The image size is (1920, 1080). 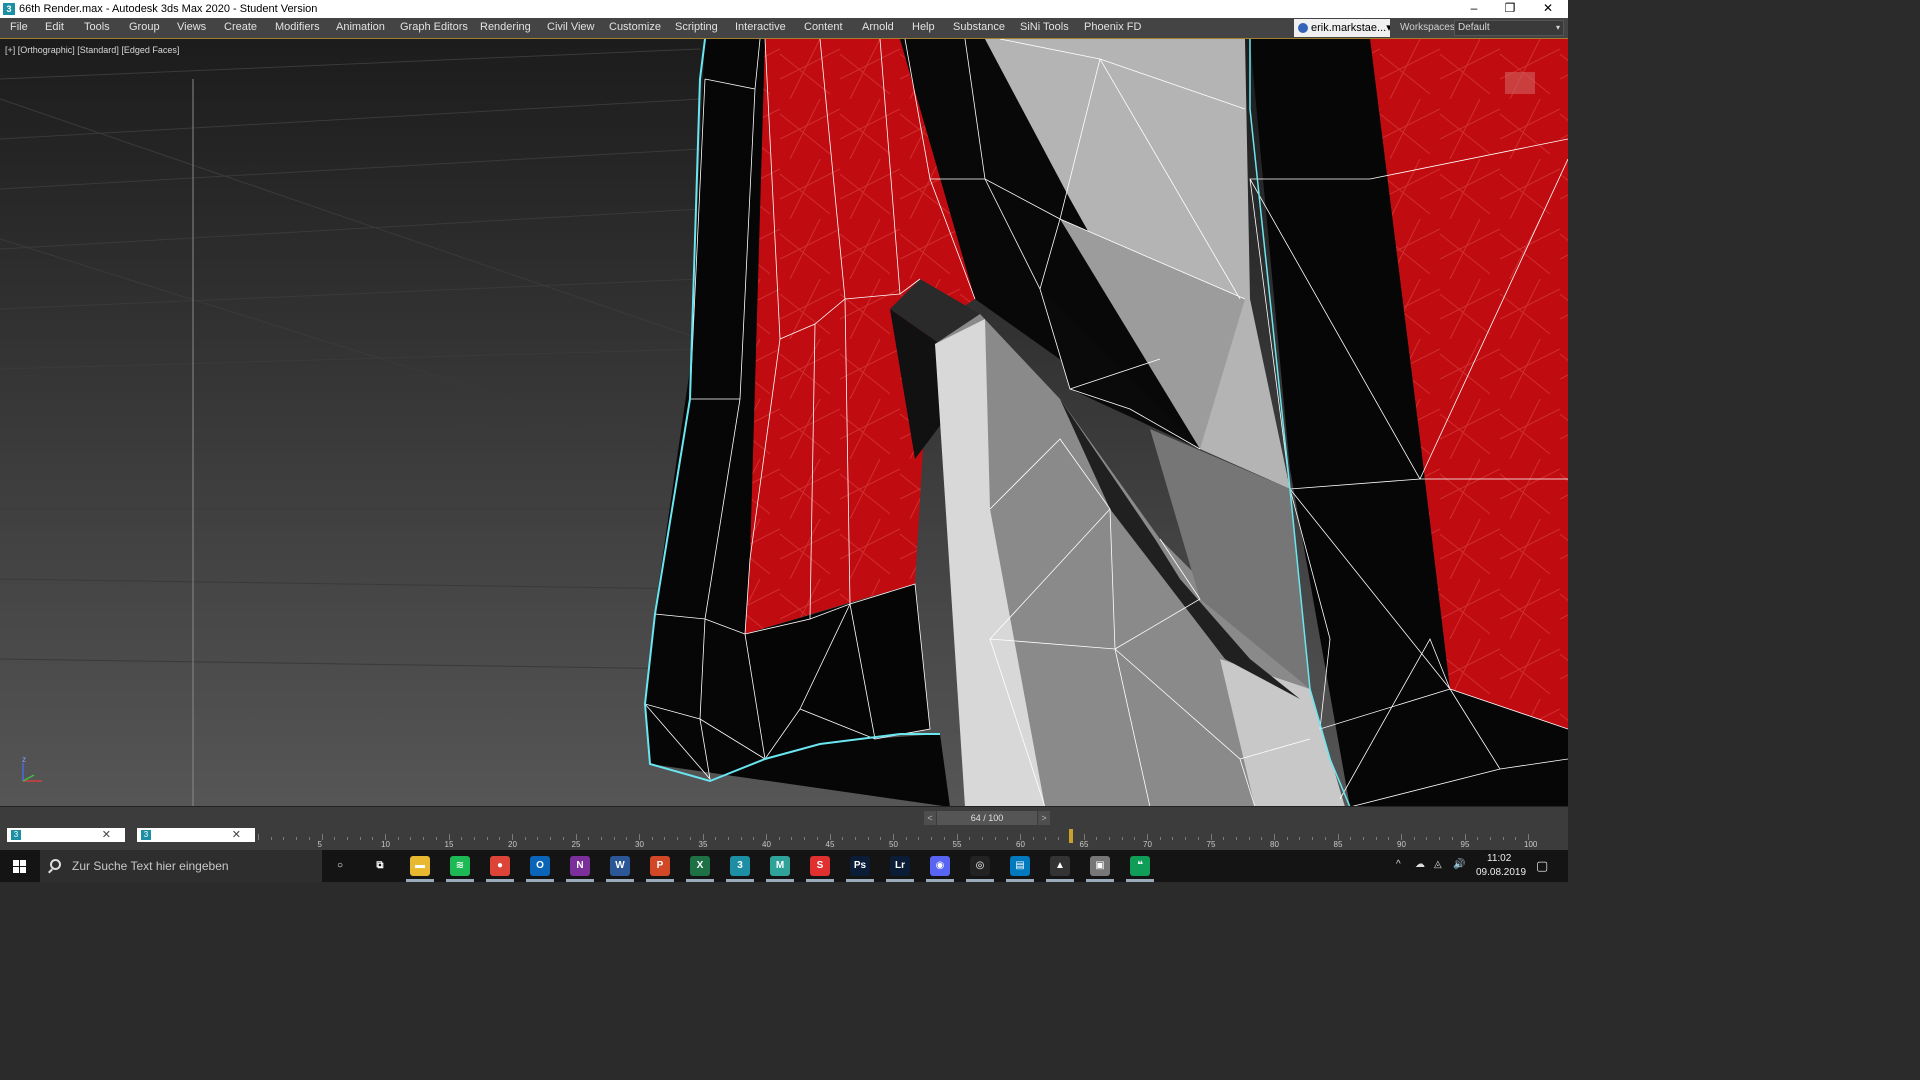 I want to click on excel-icon: X, so click(x=700, y=866).